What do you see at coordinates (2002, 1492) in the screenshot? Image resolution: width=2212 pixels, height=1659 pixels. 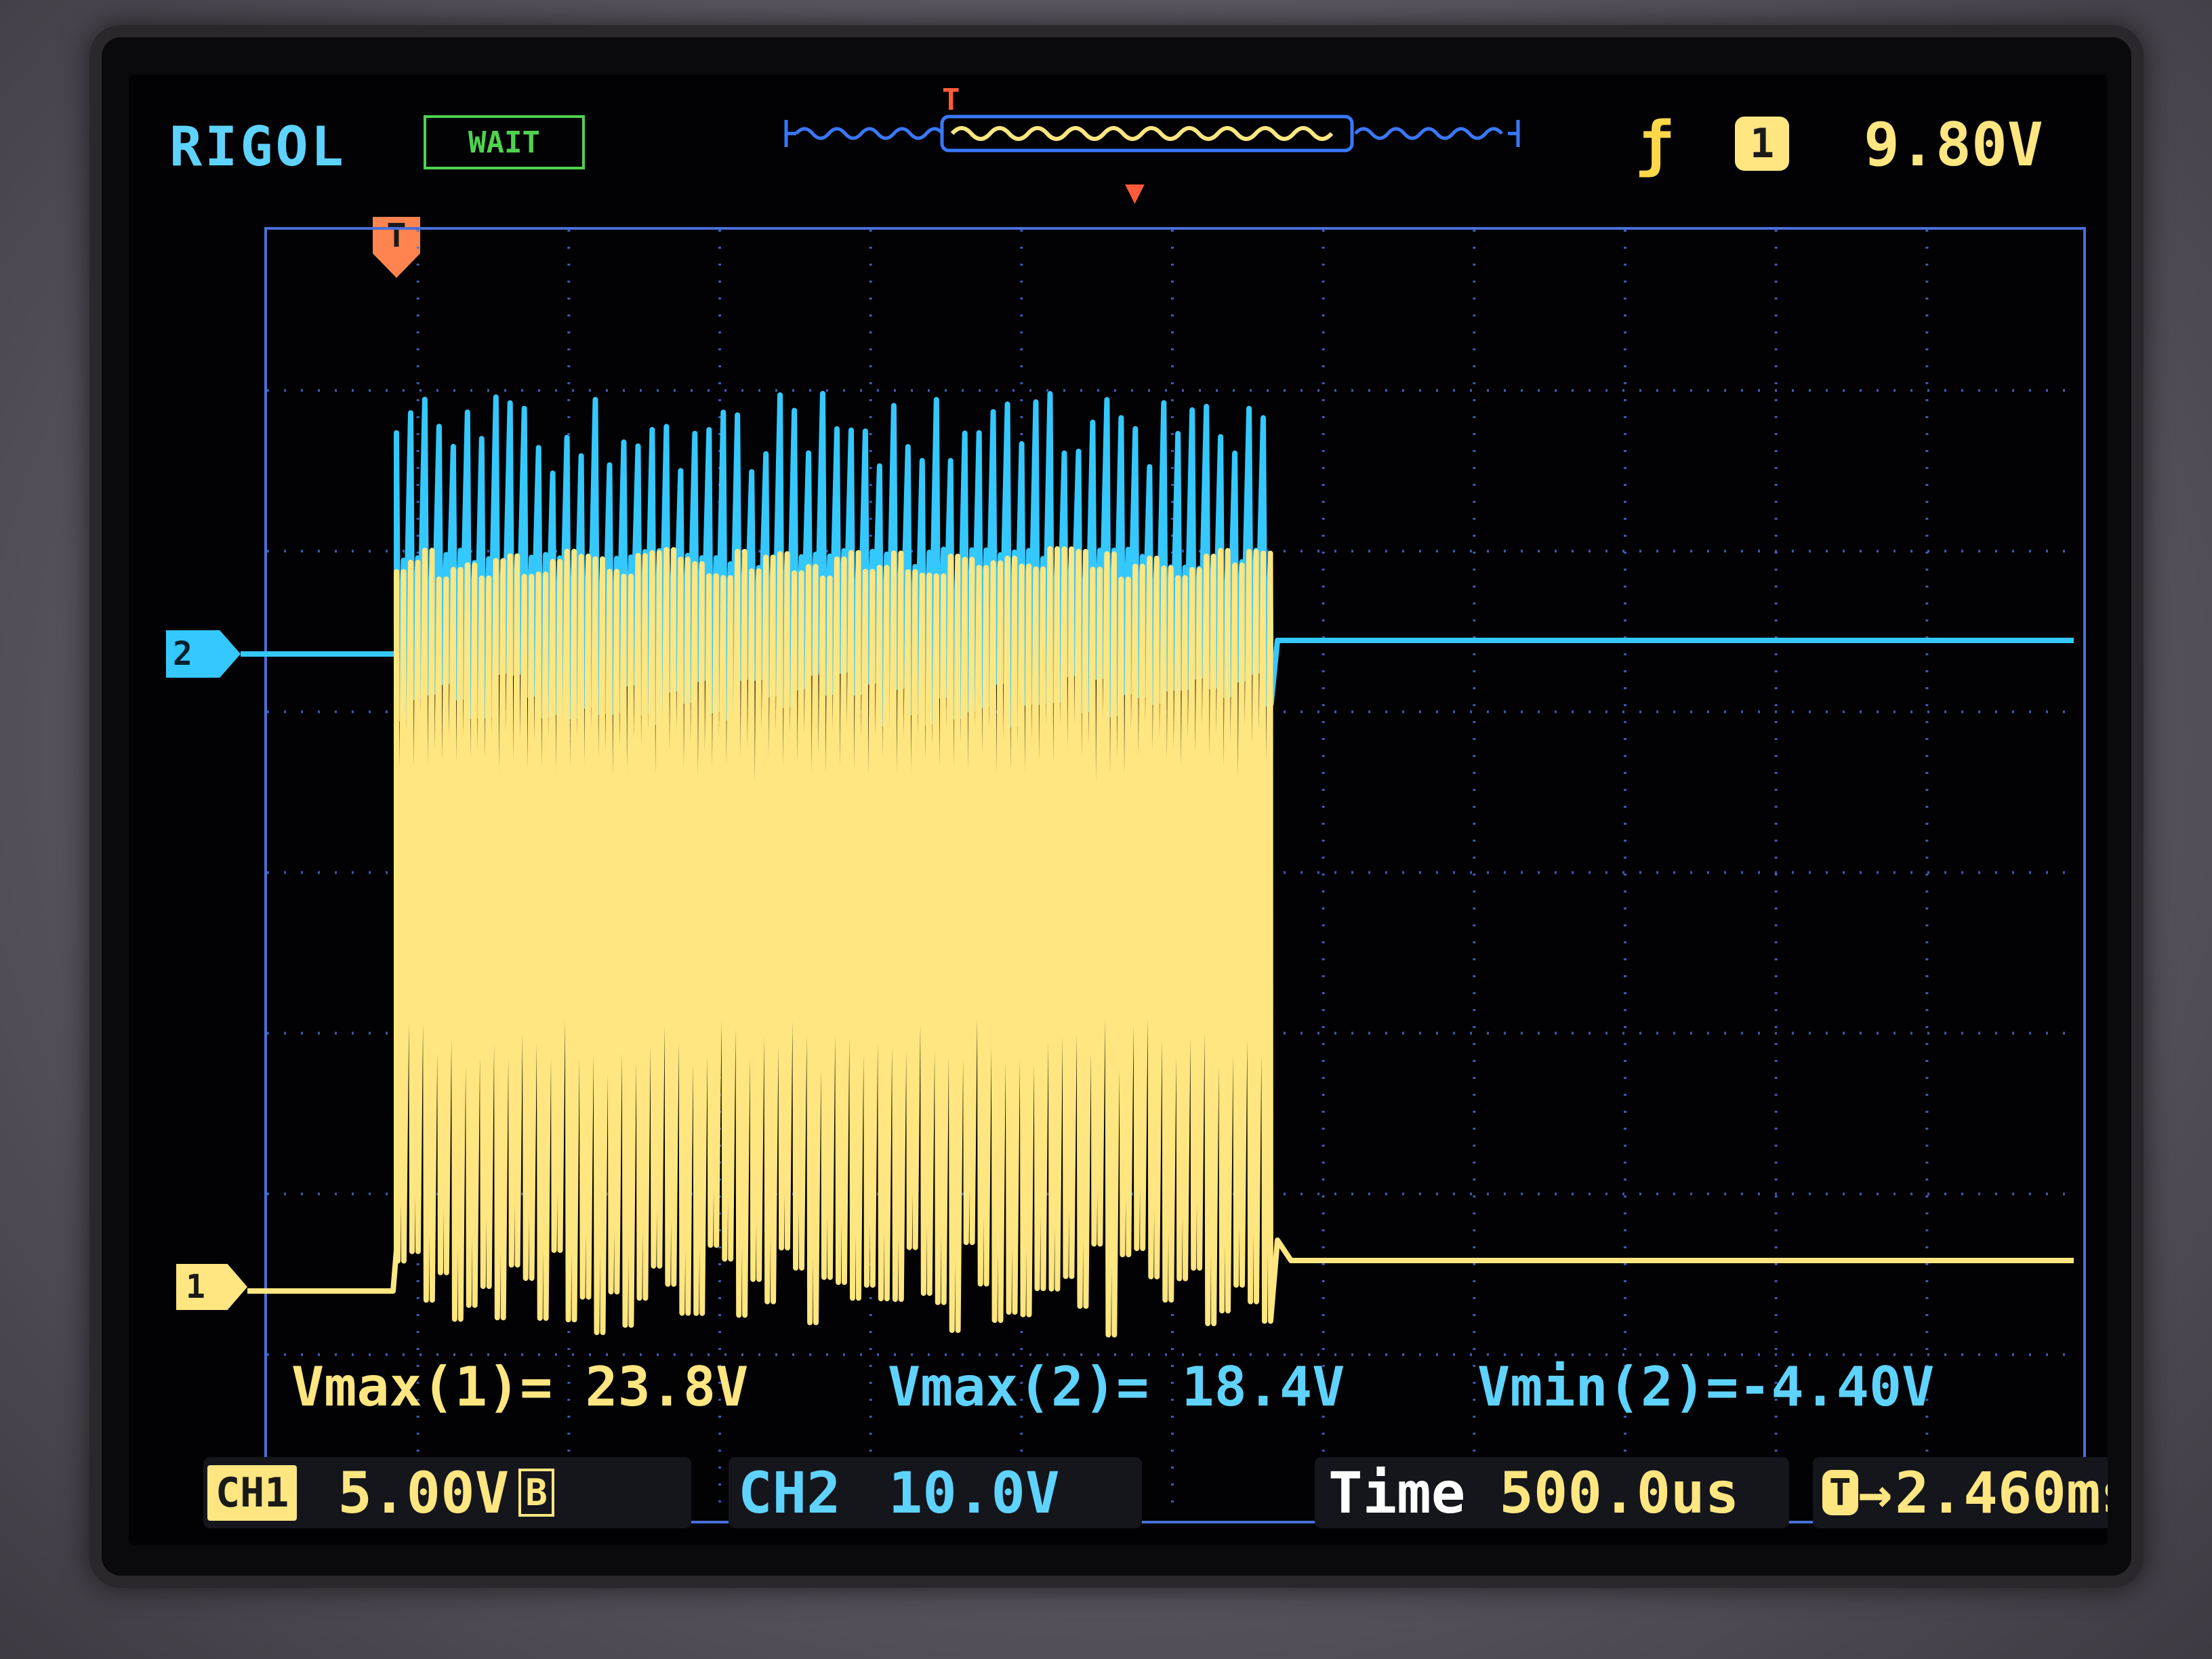 I see `trigger-offset-value: 2.460ms` at bounding box center [2002, 1492].